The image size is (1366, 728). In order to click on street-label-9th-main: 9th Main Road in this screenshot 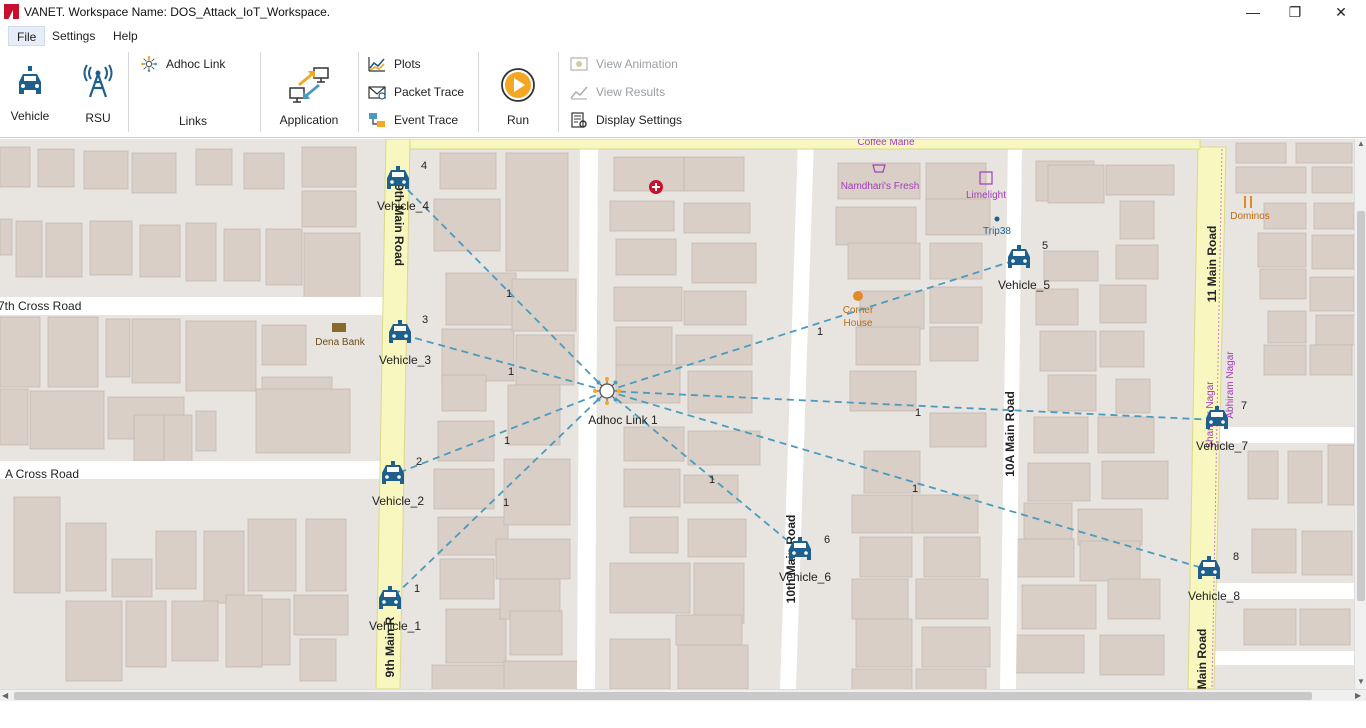, I will do `click(399, 225)`.